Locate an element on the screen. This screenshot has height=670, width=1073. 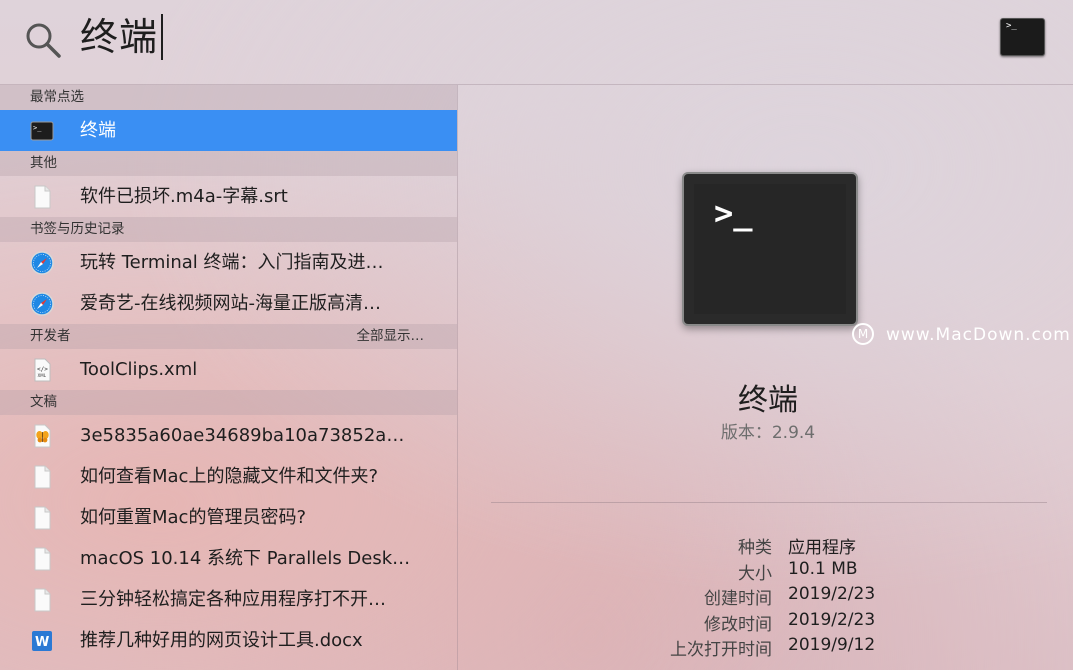
metadata-key: 修改时间 is located at coordinates (738, 624).